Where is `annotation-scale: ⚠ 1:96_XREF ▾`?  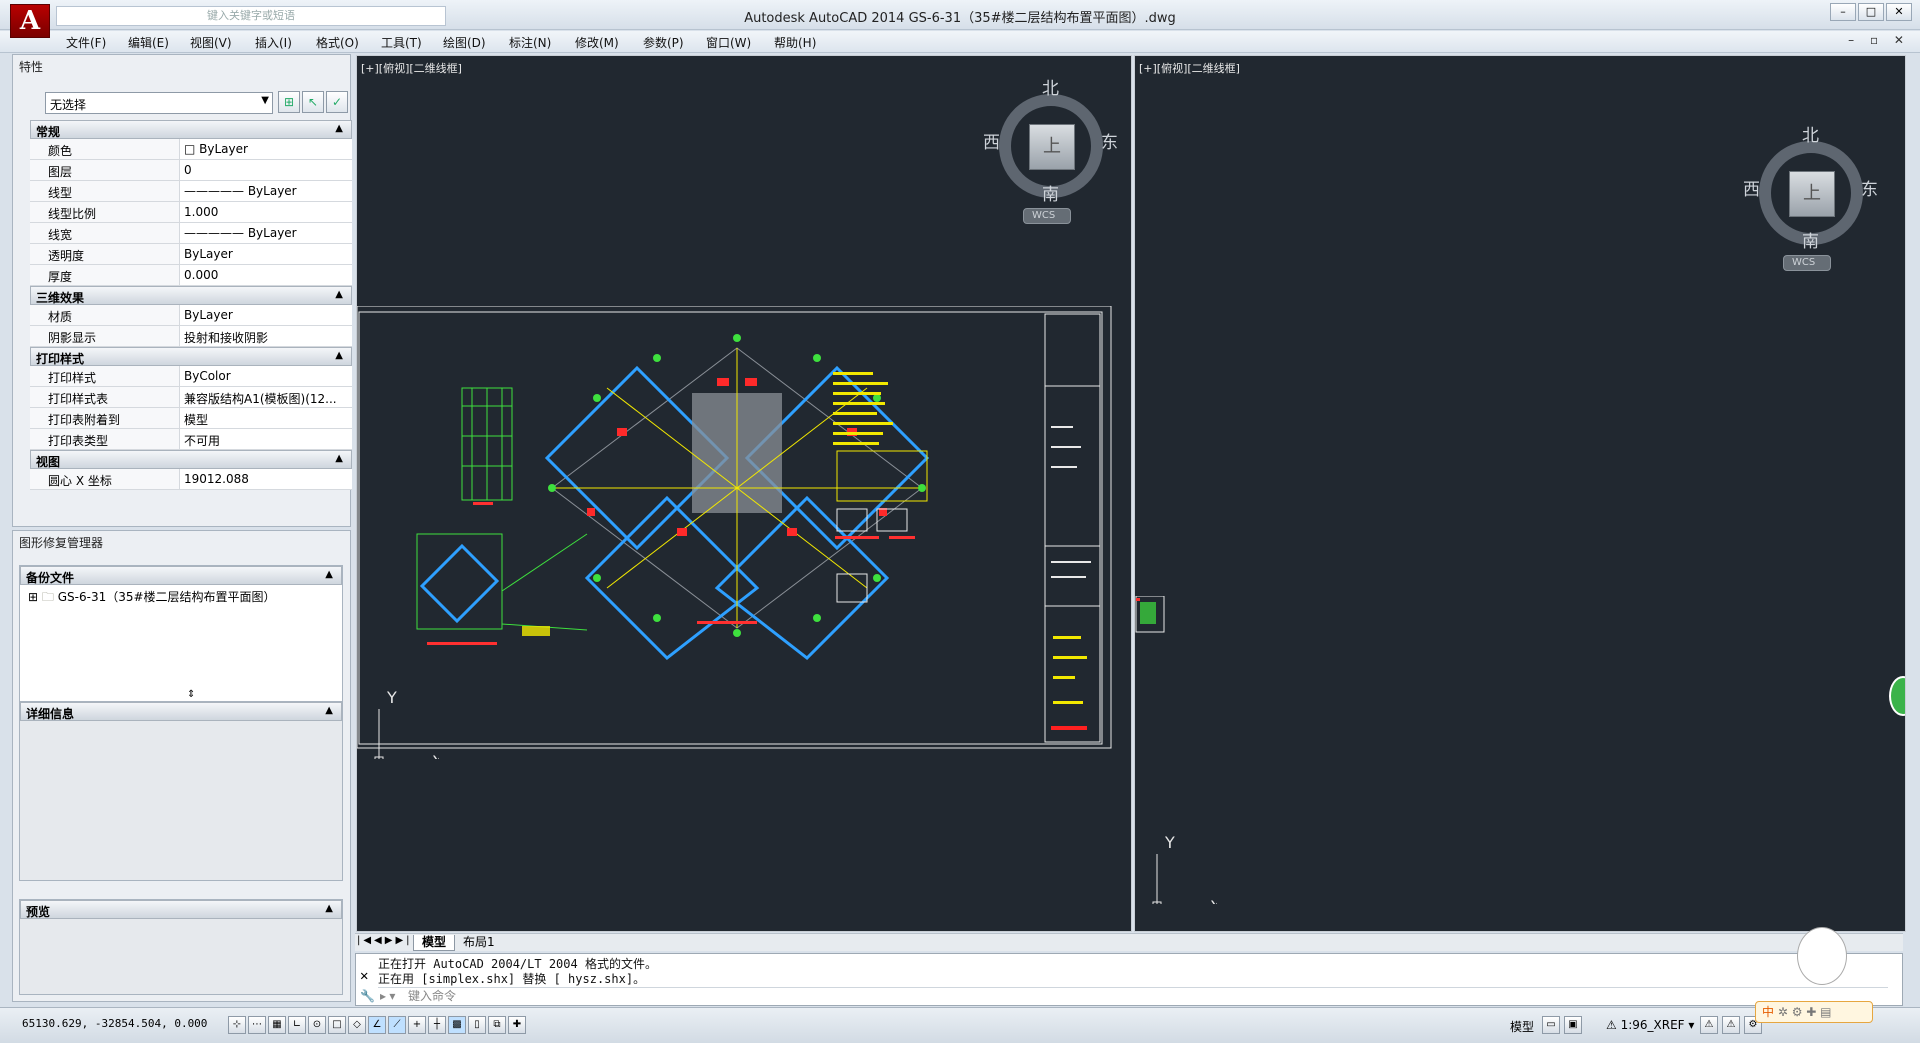
annotation-scale: ⚠ 1:96_XREF ▾ is located at coordinates (1650, 1025).